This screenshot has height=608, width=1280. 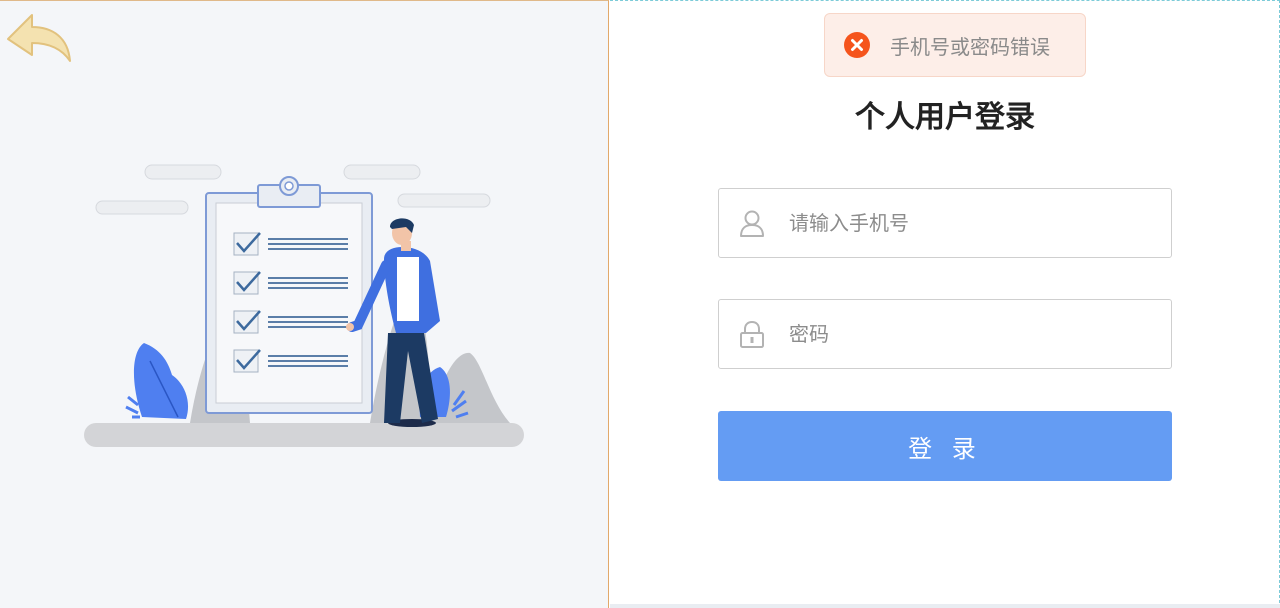 I want to click on phone-field, so click(x=945, y=223).